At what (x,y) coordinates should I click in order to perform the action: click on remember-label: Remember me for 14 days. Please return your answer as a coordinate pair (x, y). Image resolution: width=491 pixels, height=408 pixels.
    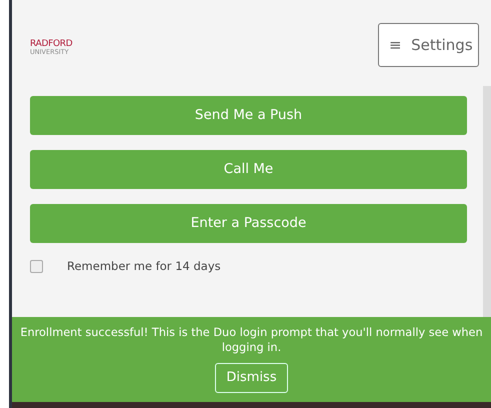
    Looking at the image, I should click on (144, 266).